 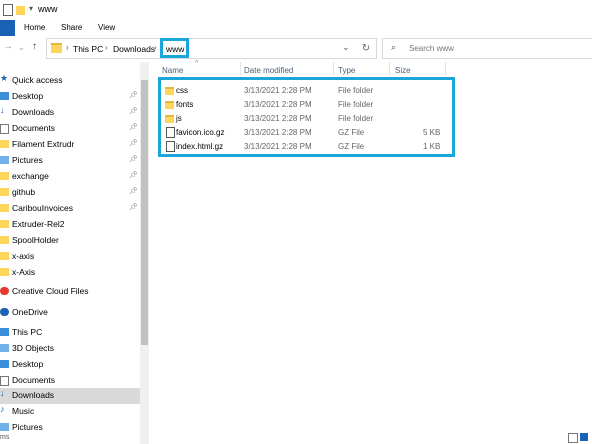 What do you see at coordinates (88, 49) in the screenshot?
I see `breadcrumb-this-pc: This PC` at bounding box center [88, 49].